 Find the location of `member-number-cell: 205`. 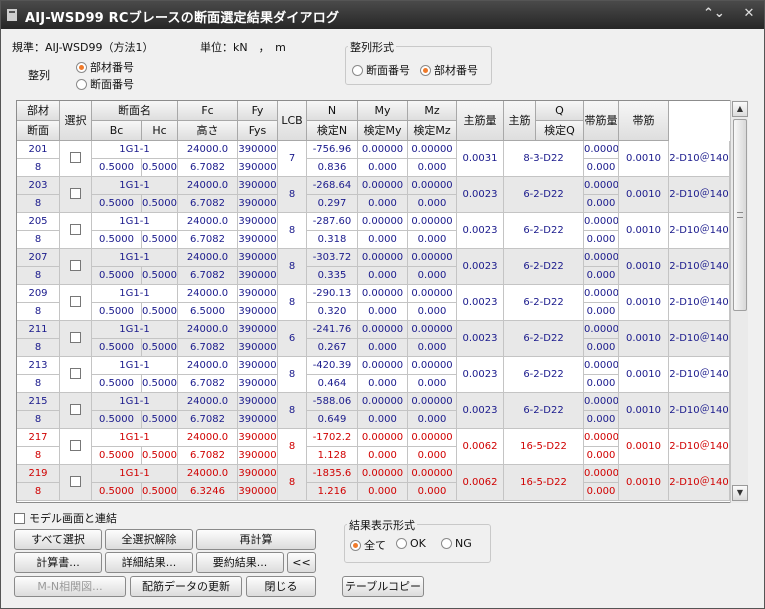

member-number-cell: 205 is located at coordinates (38, 222).